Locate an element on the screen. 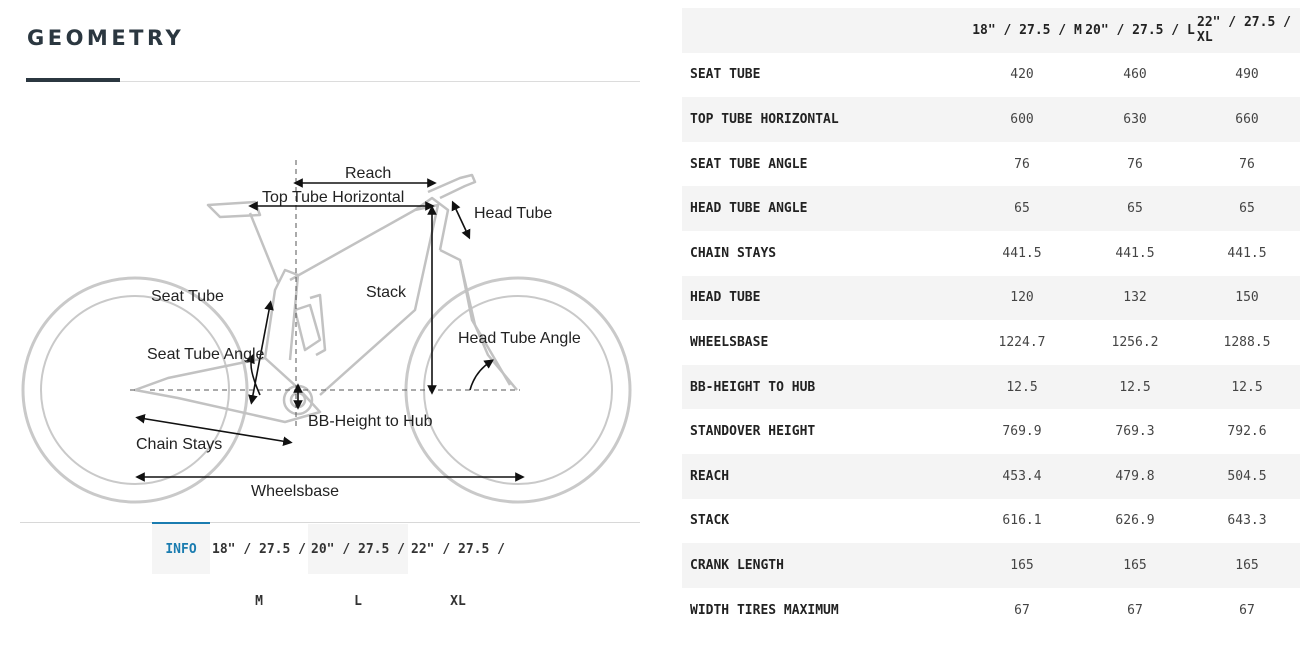  table-row: CHAIN STAYS 441.5 441.5 441.5 is located at coordinates (991, 253).